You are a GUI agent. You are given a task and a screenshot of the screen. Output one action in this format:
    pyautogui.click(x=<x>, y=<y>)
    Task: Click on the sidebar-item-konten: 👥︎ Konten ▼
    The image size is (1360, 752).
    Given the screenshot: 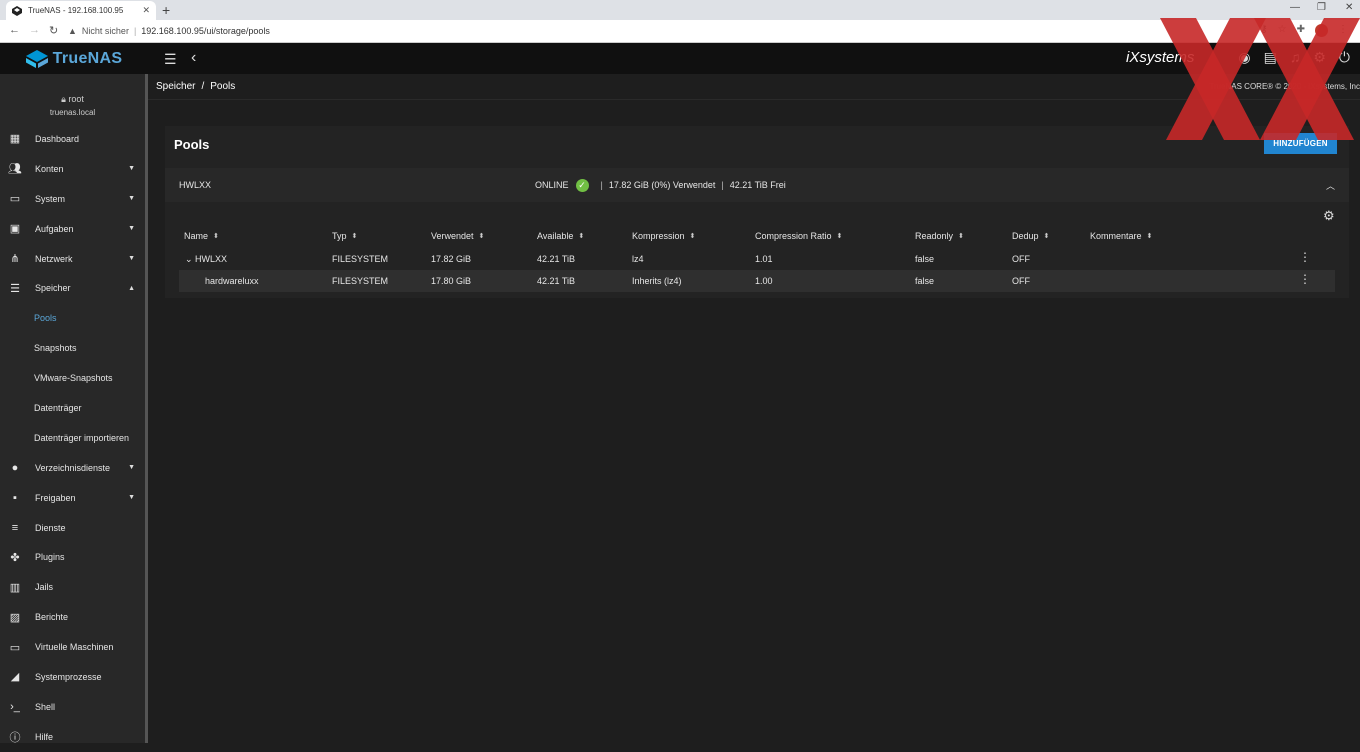 What is the action you would take?
    pyautogui.click(x=72, y=169)
    